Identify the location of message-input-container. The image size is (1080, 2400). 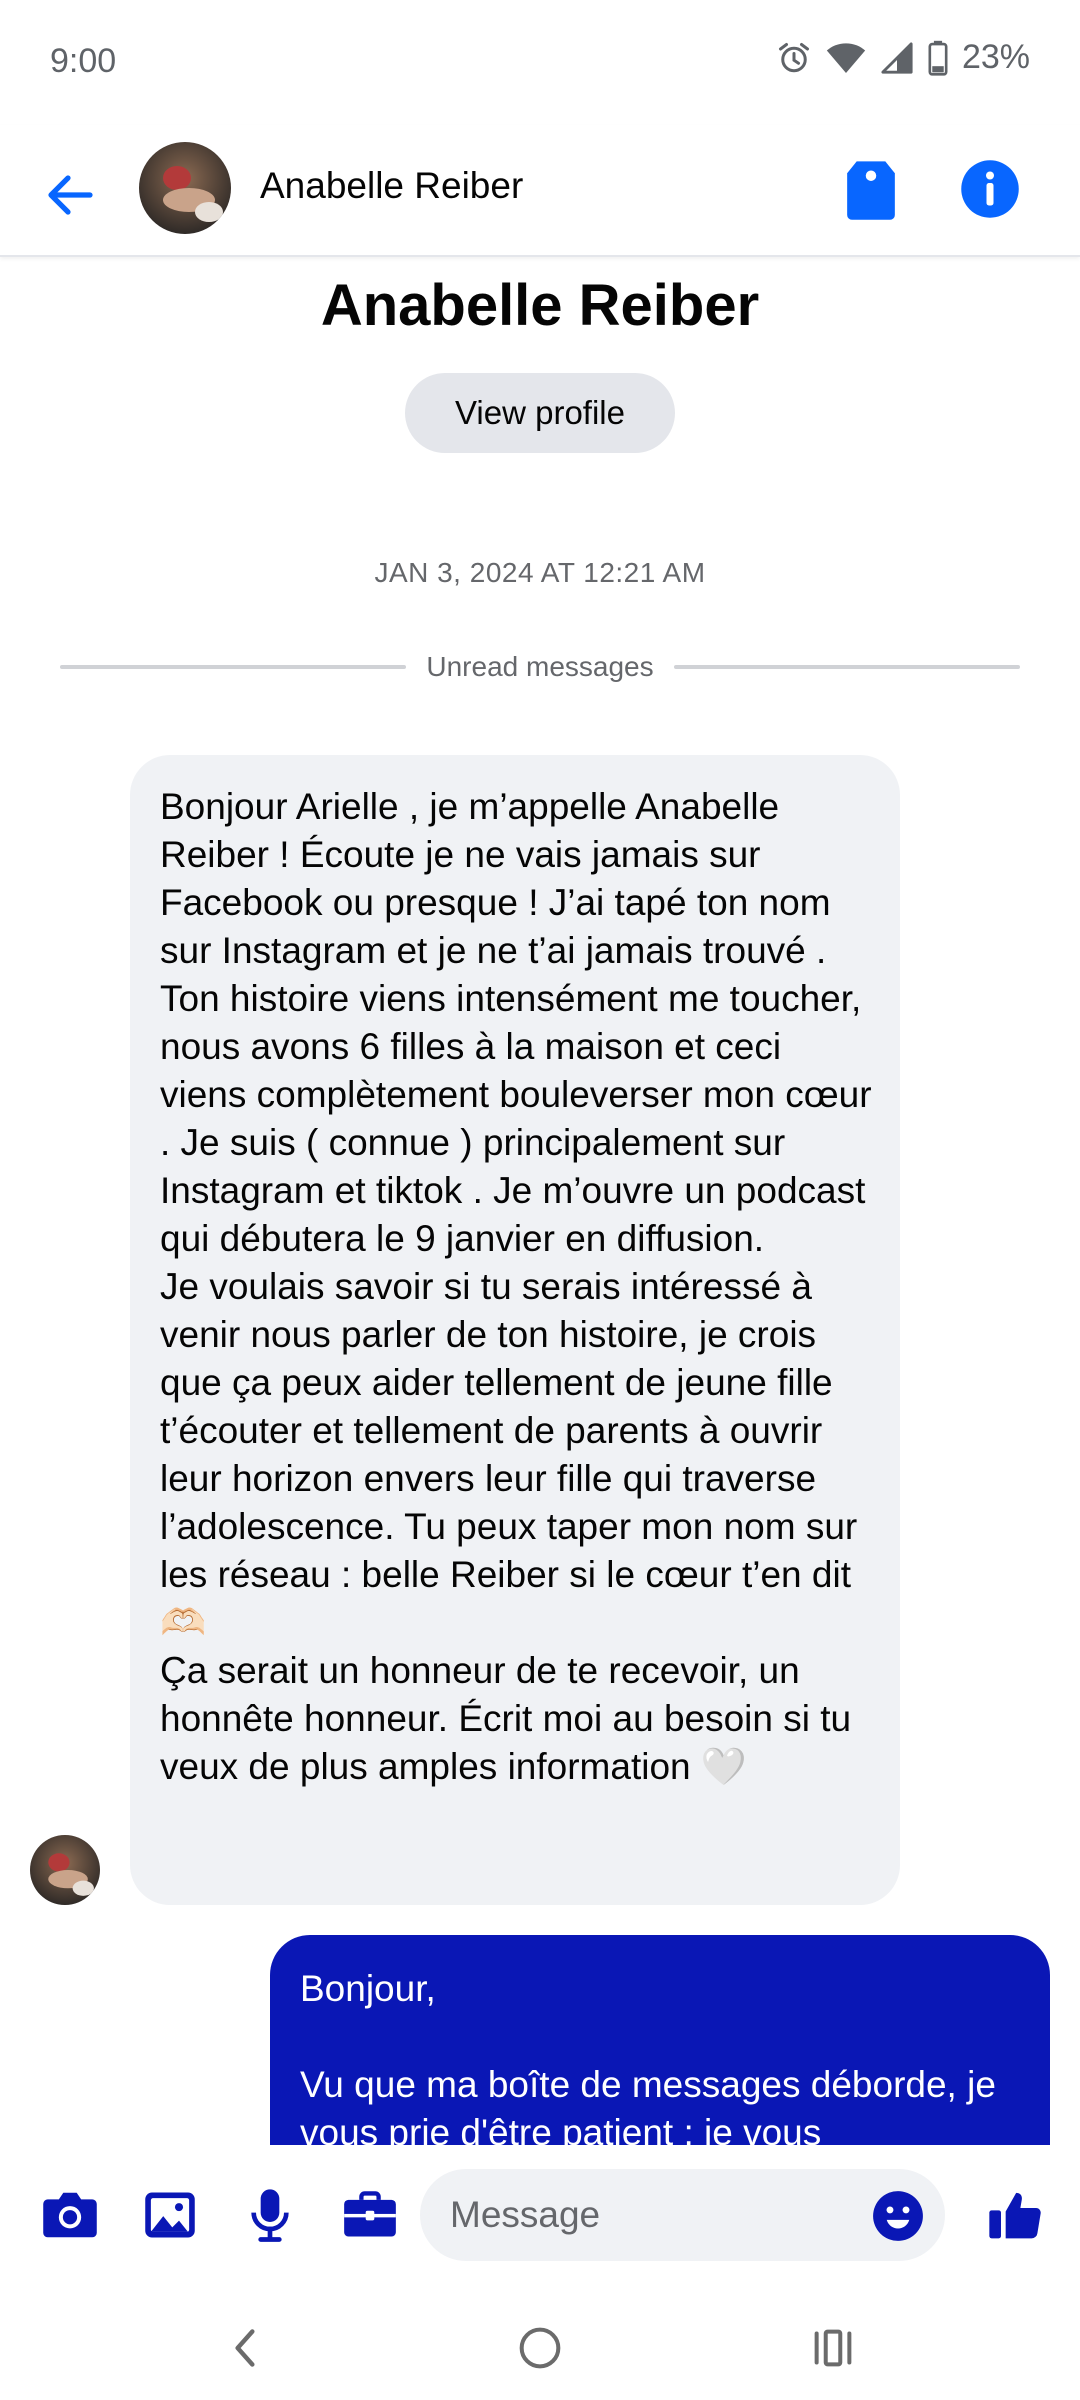
(682, 2215).